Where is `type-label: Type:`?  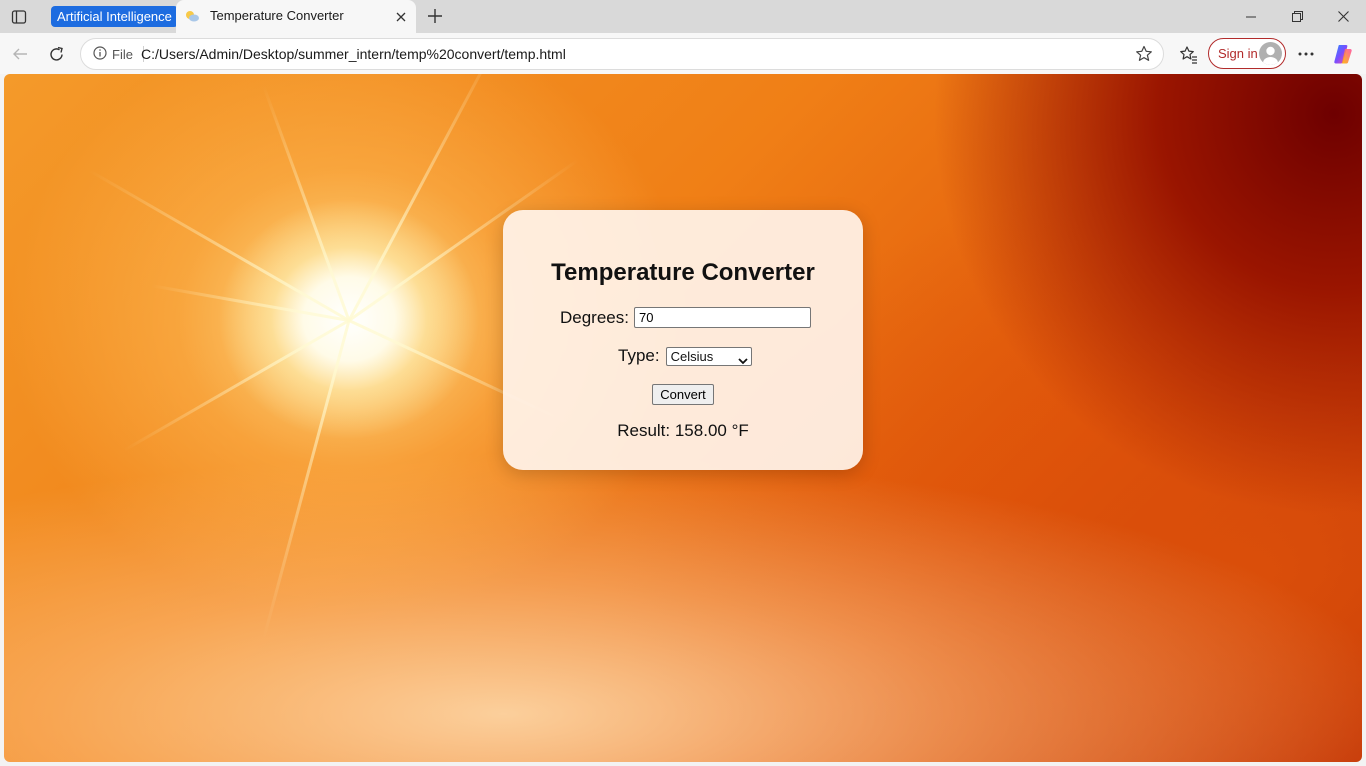
type-label: Type: is located at coordinates (639, 355).